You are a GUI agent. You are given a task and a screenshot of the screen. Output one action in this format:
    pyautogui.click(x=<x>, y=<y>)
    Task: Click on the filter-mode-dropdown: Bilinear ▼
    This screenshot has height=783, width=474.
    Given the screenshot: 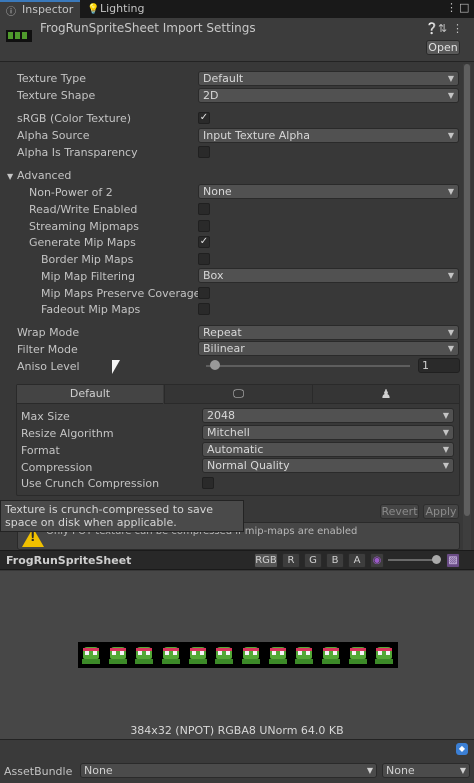 What is the action you would take?
    pyautogui.click(x=328, y=348)
    